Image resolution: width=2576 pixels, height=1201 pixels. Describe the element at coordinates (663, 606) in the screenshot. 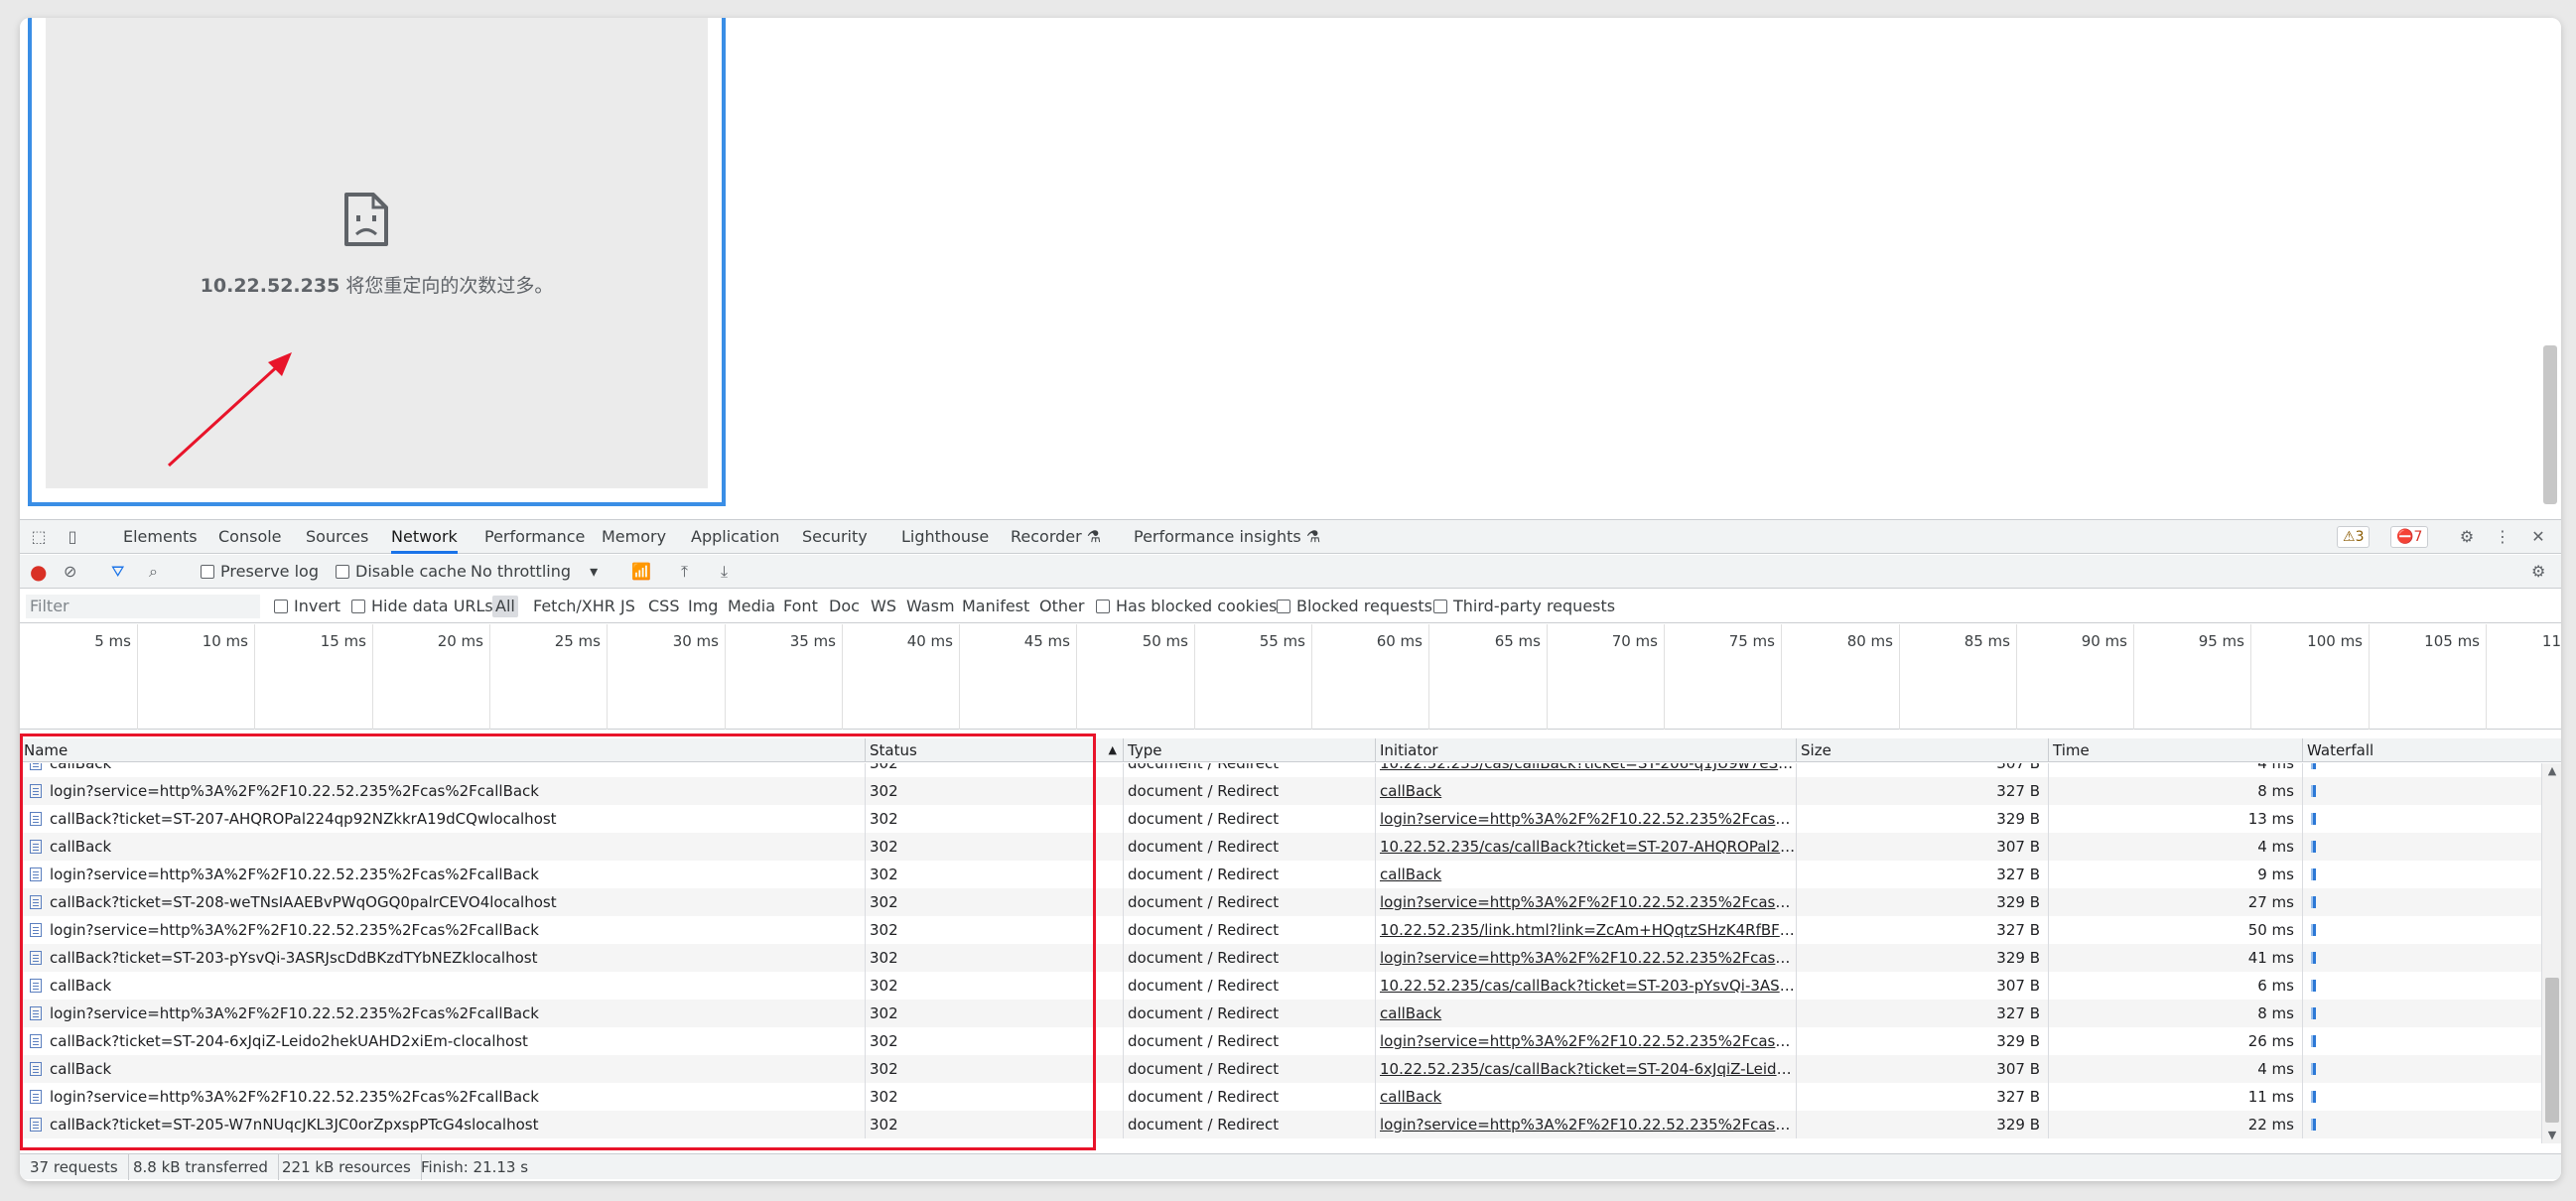

I see `filter-type-css: CSS` at that location.